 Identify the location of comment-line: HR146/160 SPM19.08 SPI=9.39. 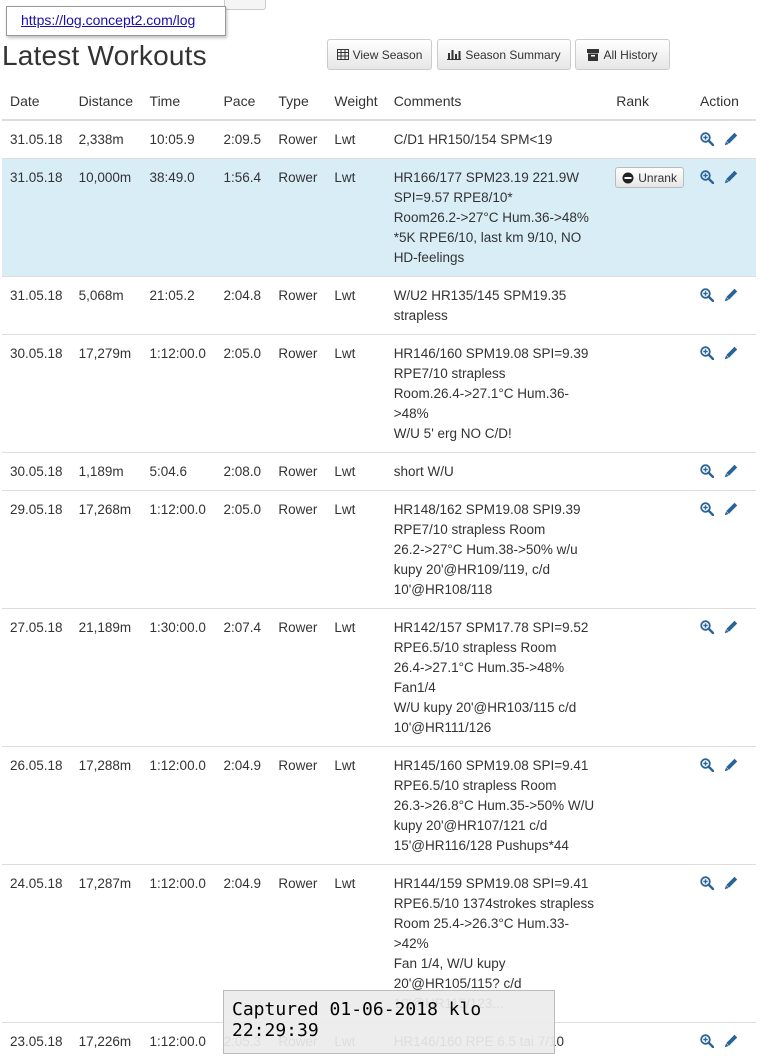
(491, 353).